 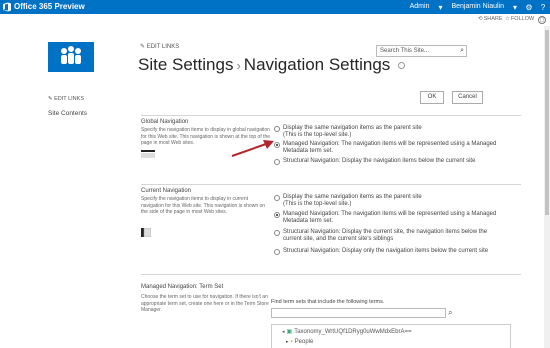 What do you see at coordinates (148, 154) in the screenshot?
I see `global-nav-preview-icon` at bounding box center [148, 154].